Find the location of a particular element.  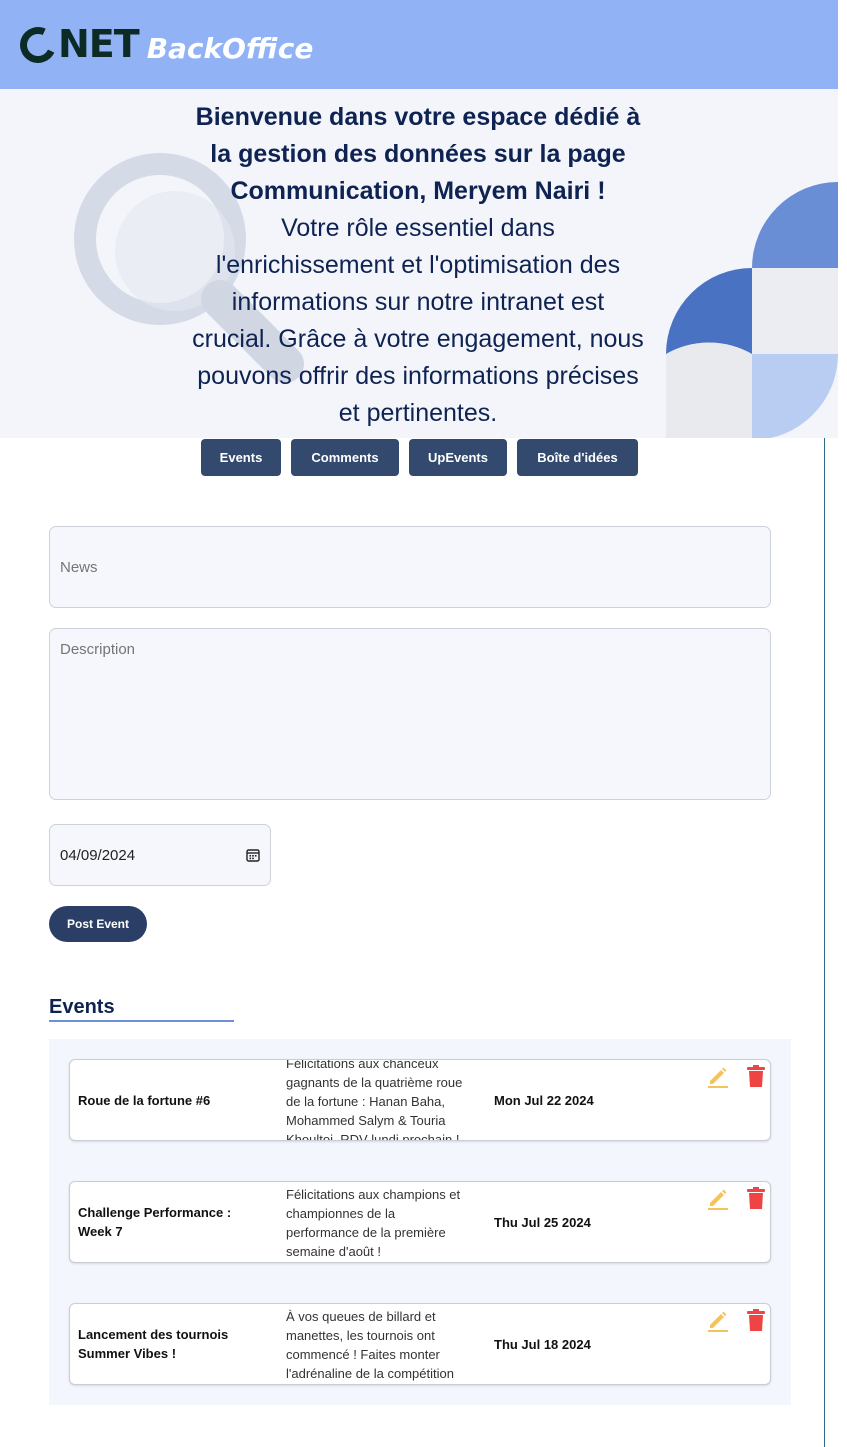

event-date: Thu Jul 25 2024 is located at coordinates (542, 1222).